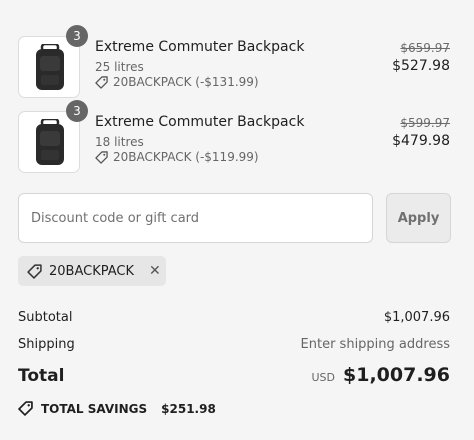  Describe the element at coordinates (421, 66) in the screenshot. I see `item-price: $527.98` at that location.